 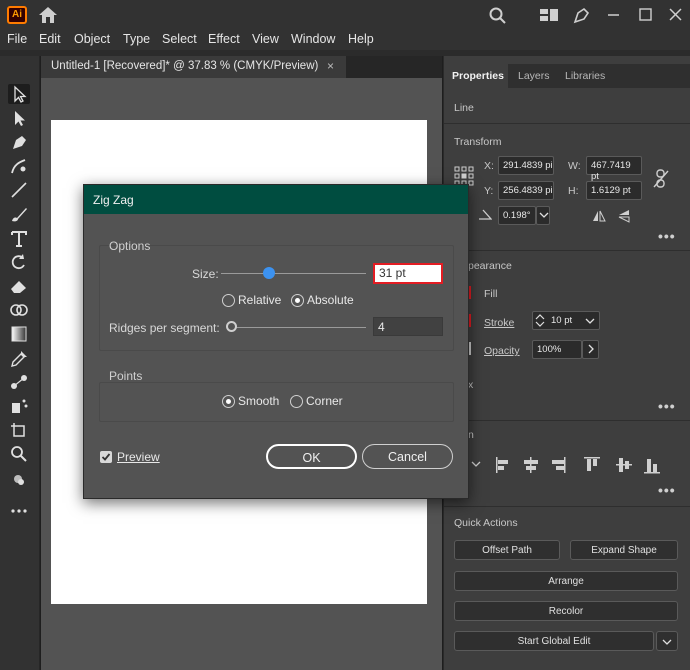 I want to click on shape-builder-tool-icon, so click(x=19, y=310).